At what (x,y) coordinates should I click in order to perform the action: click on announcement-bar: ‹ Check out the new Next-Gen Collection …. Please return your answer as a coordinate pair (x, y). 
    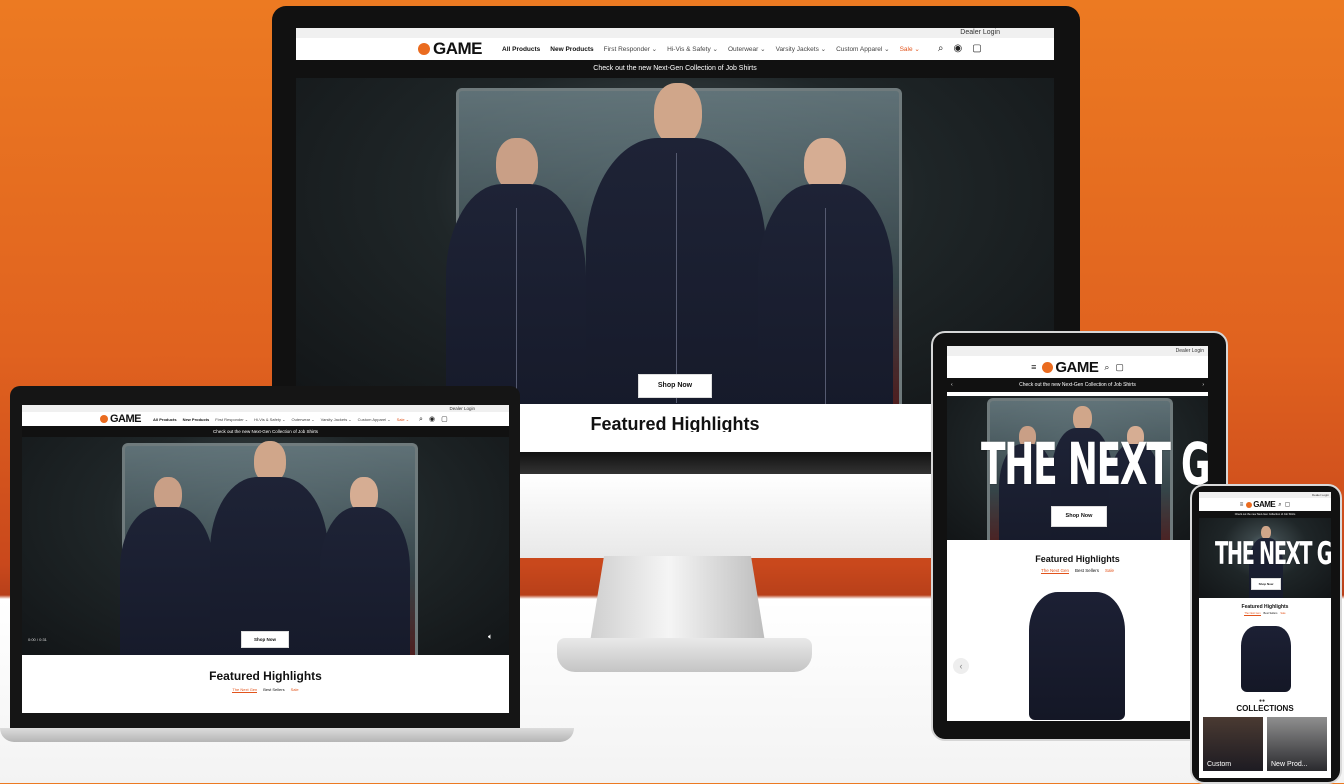
    Looking at the image, I should click on (1077, 385).